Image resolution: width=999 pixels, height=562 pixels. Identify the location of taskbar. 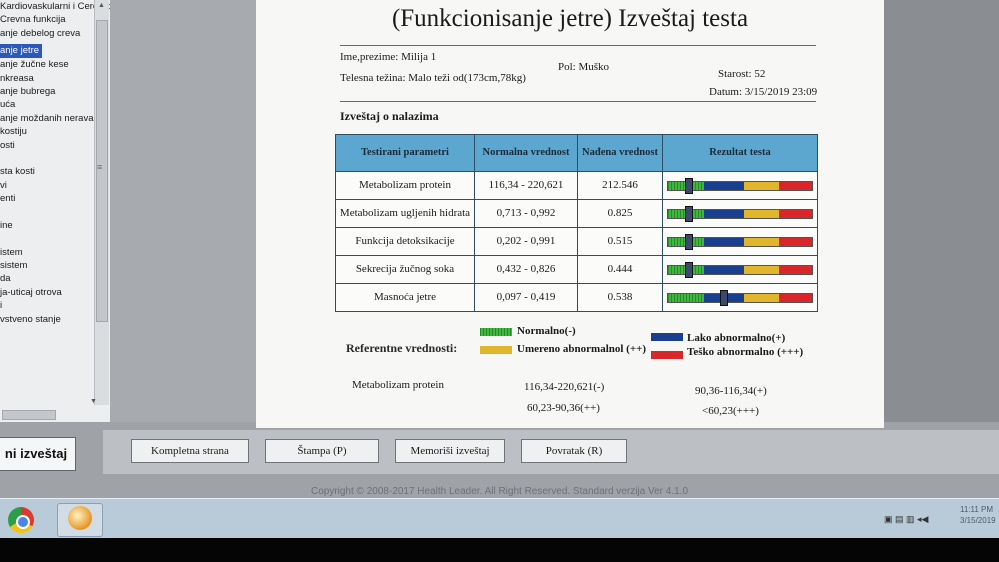
(499, 518).